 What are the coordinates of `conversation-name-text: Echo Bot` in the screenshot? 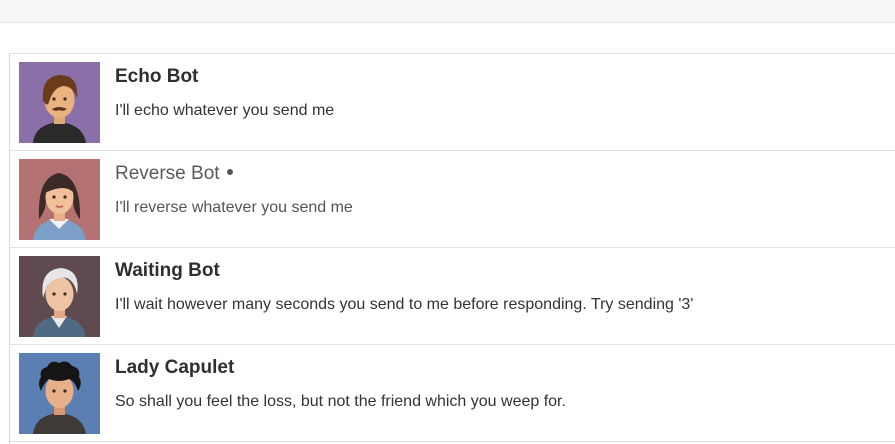 It's located at (157, 76).